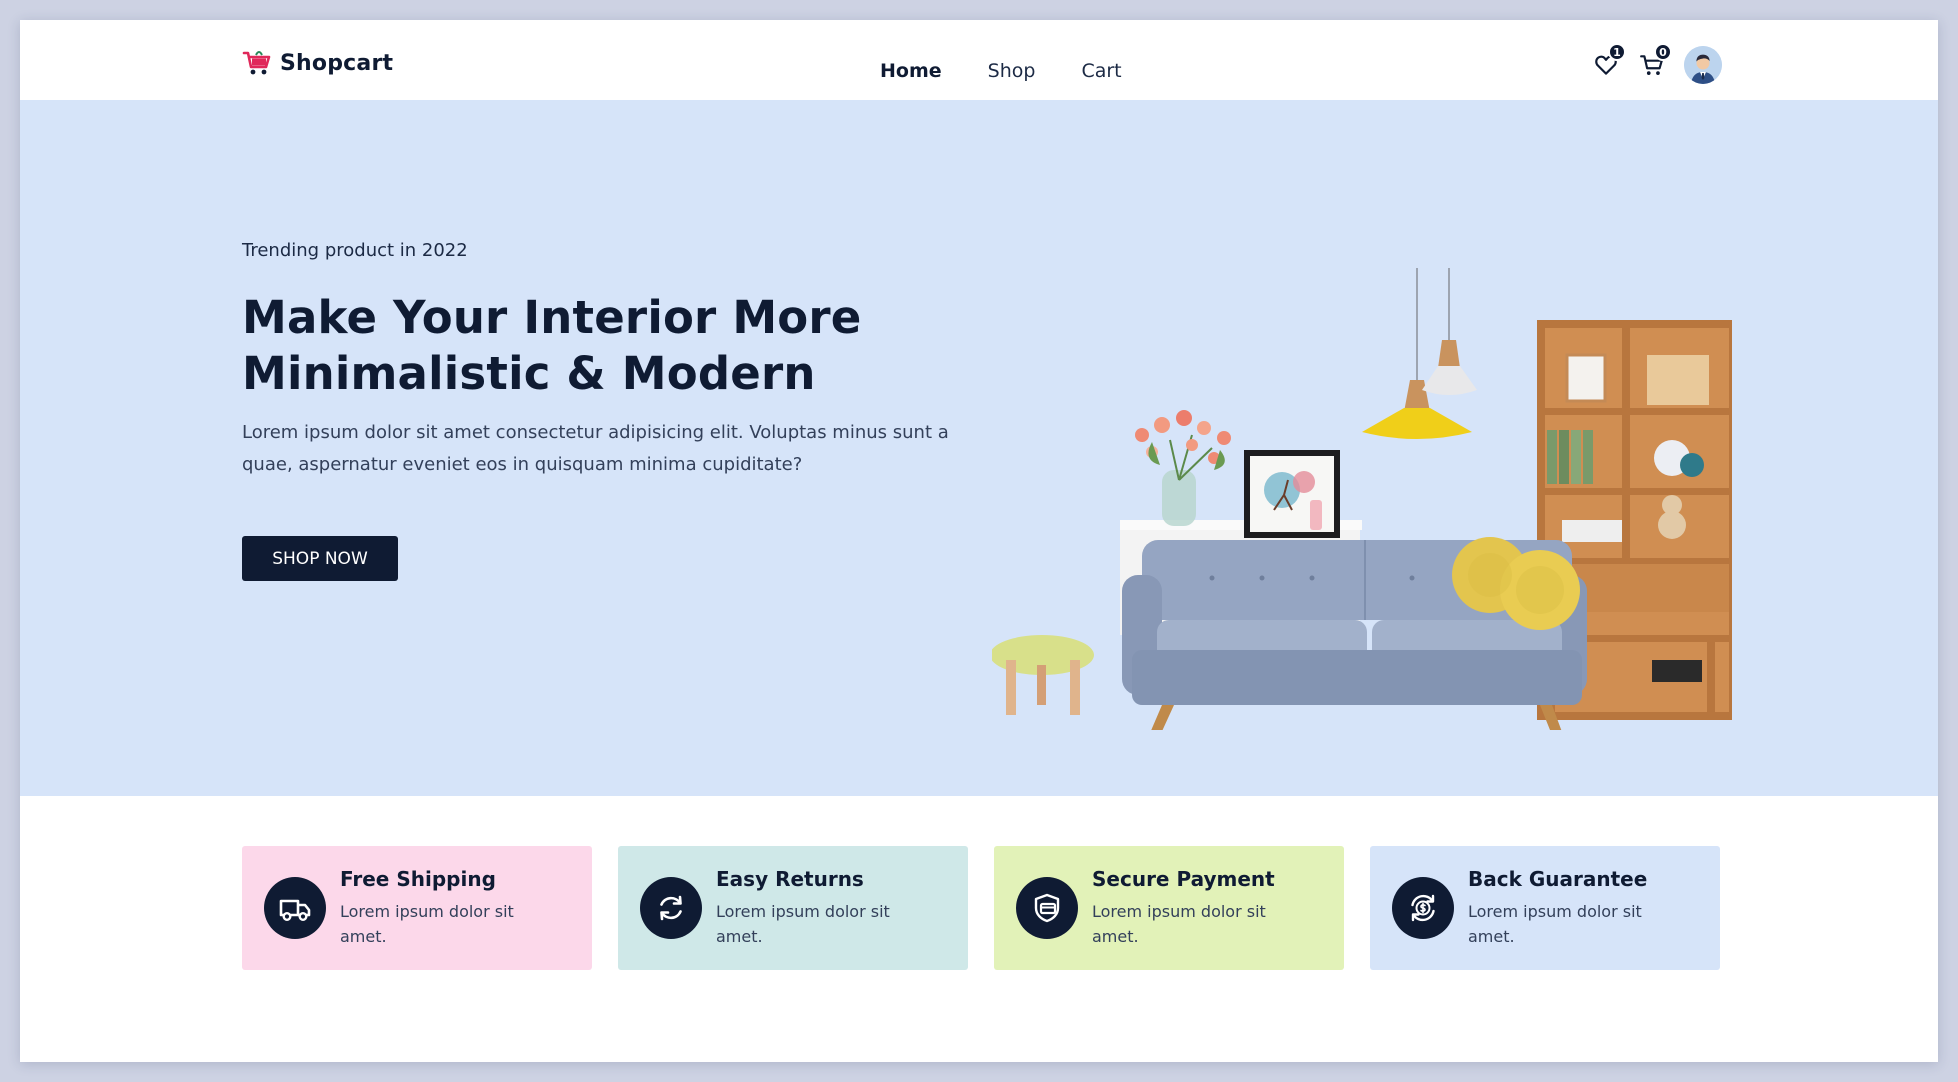 This screenshot has width=1958, height=1082. I want to click on hero-eyebrow: Trending product in 2022, so click(355, 250).